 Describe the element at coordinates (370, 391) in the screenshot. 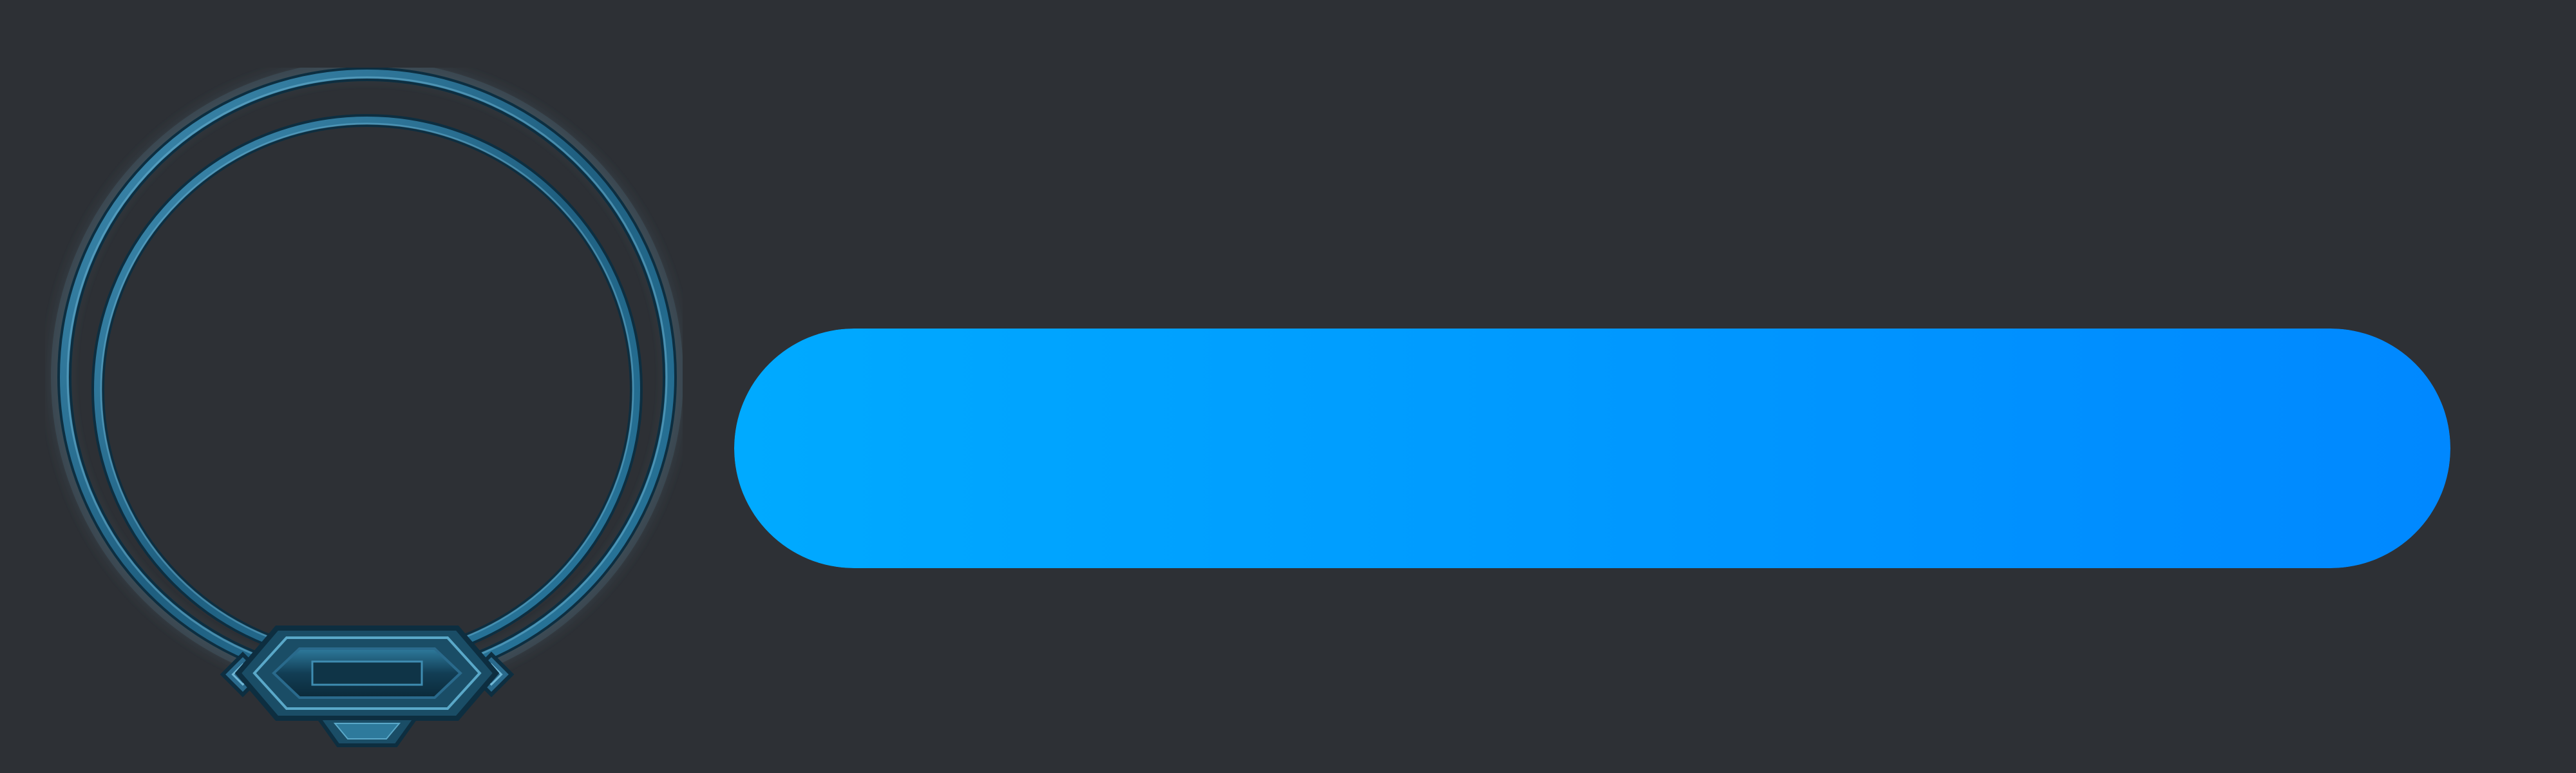

I see `portrait-slot` at that location.